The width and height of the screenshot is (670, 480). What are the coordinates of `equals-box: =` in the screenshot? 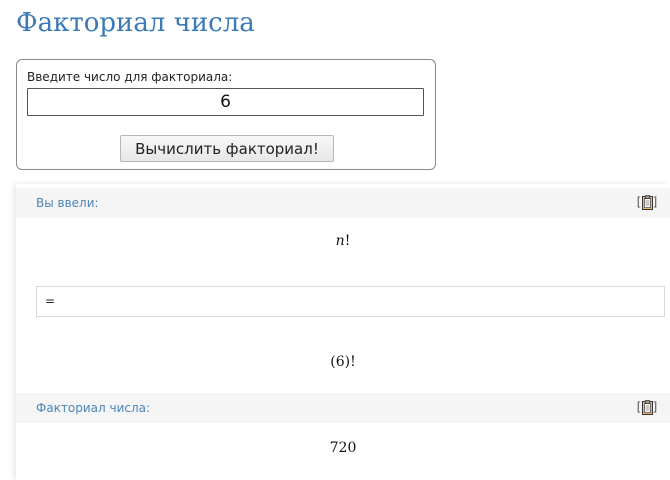 It's located at (350, 301).